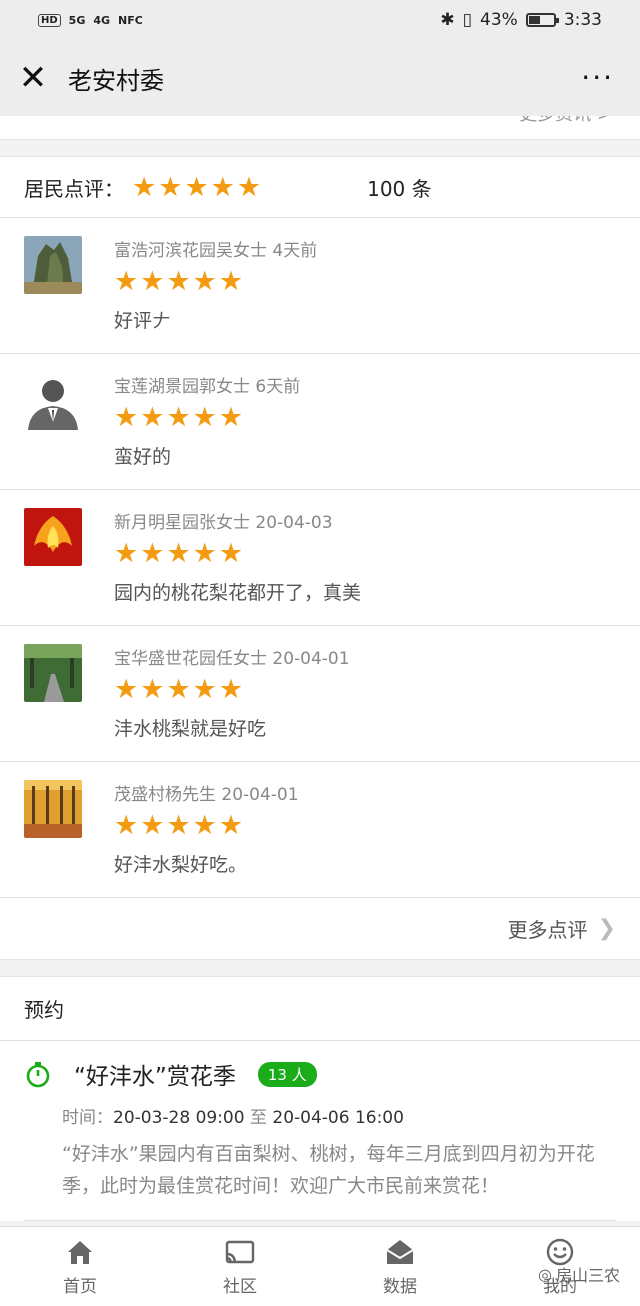 The height and width of the screenshot is (1306, 640). What do you see at coordinates (240, 1252) in the screenshot?
I see `cast-icon` at bounding box center [240, 1252].